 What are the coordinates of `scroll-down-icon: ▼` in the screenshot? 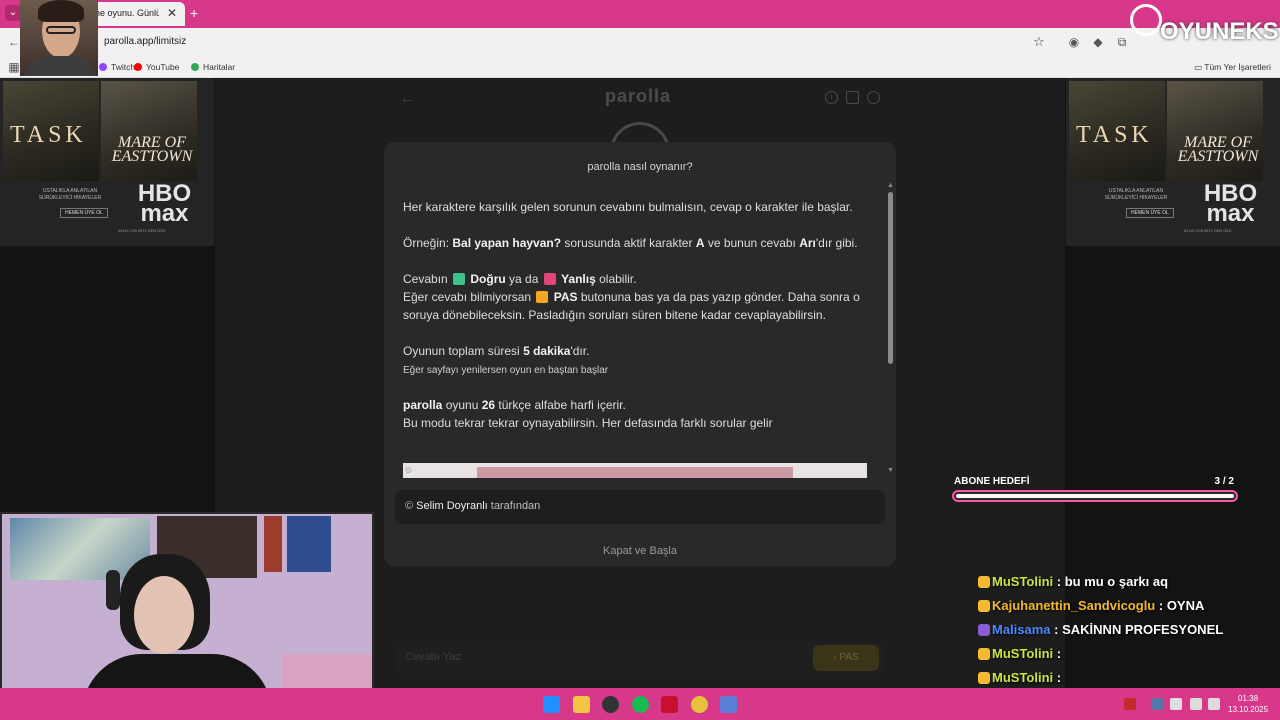 It's located at (890, 470).